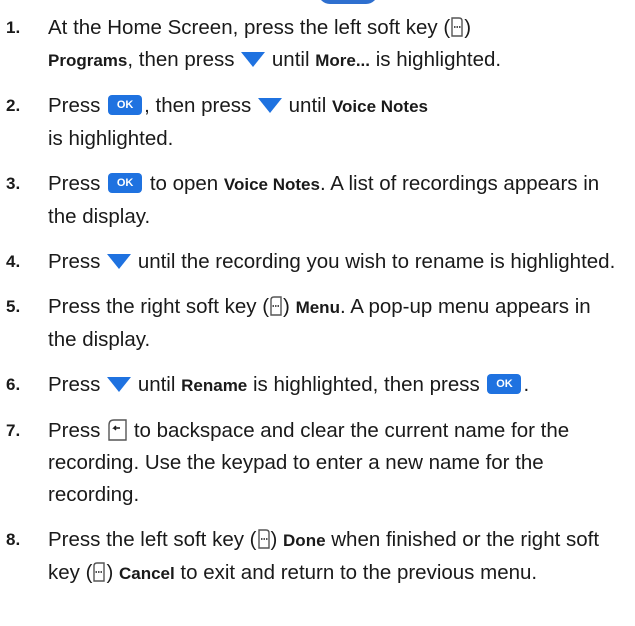 The image size is (635, 626). I want to click on clear-backspace-key-icon, so click(117, 429).